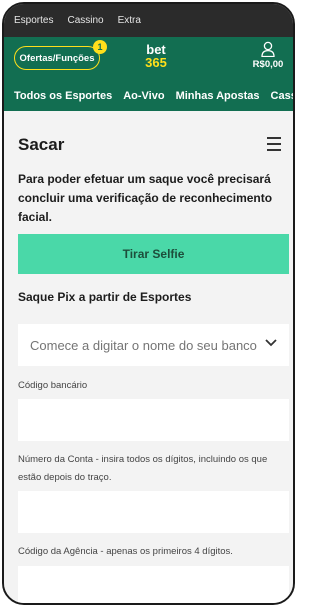 The height and width of the screenshot is (608, 320). I want to click on page-title: Sacar, so click(41, 144).